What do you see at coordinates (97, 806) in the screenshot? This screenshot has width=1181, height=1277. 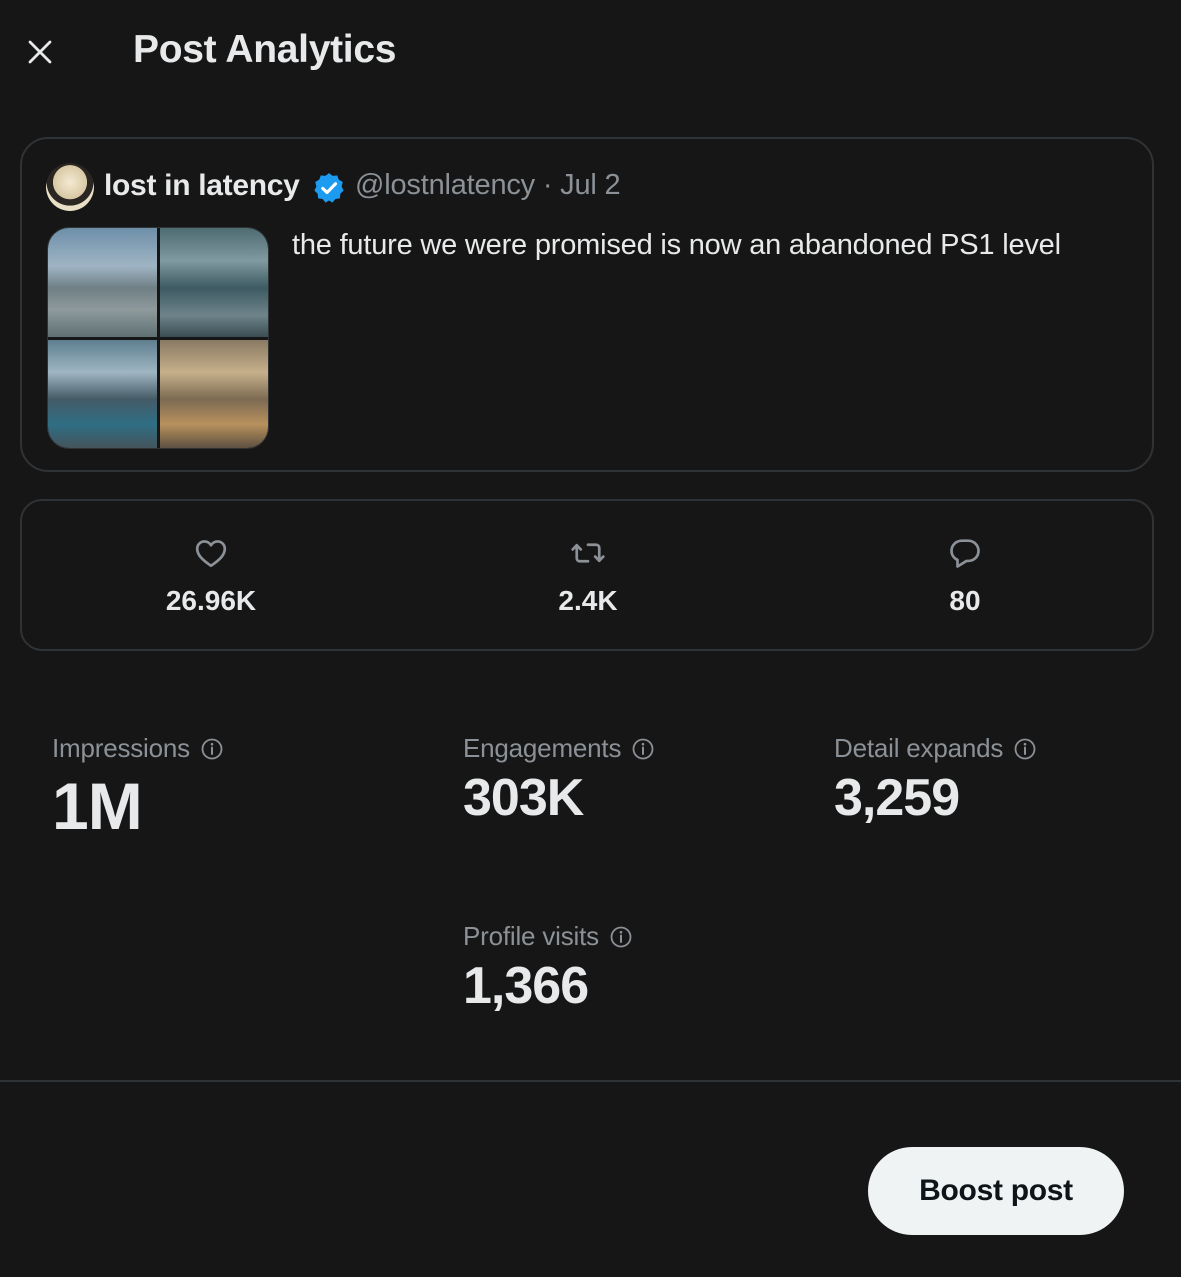 I see `impressions-value: 1M` at bounding box center [97, 806].